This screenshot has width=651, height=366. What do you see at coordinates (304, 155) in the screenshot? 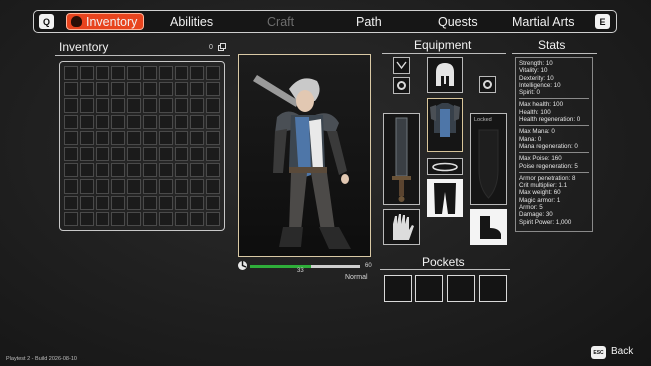
I see `character-preview` at bounding box center [304, 155].